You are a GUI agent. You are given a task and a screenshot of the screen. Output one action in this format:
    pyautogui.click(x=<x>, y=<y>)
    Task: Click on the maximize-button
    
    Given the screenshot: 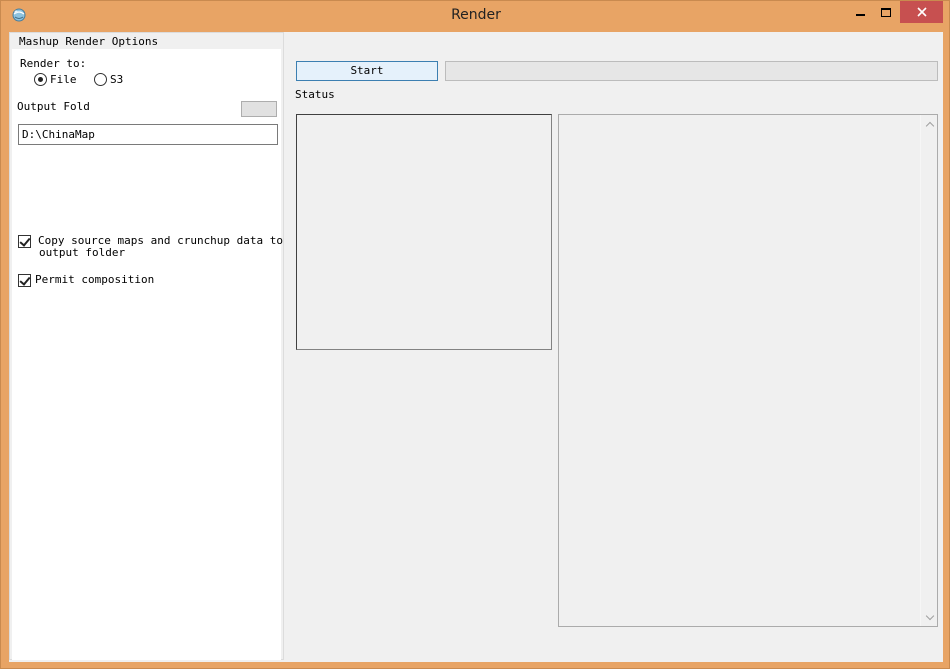 What is the action you would take?
    pyautogui.click(x=886, y=12)
    